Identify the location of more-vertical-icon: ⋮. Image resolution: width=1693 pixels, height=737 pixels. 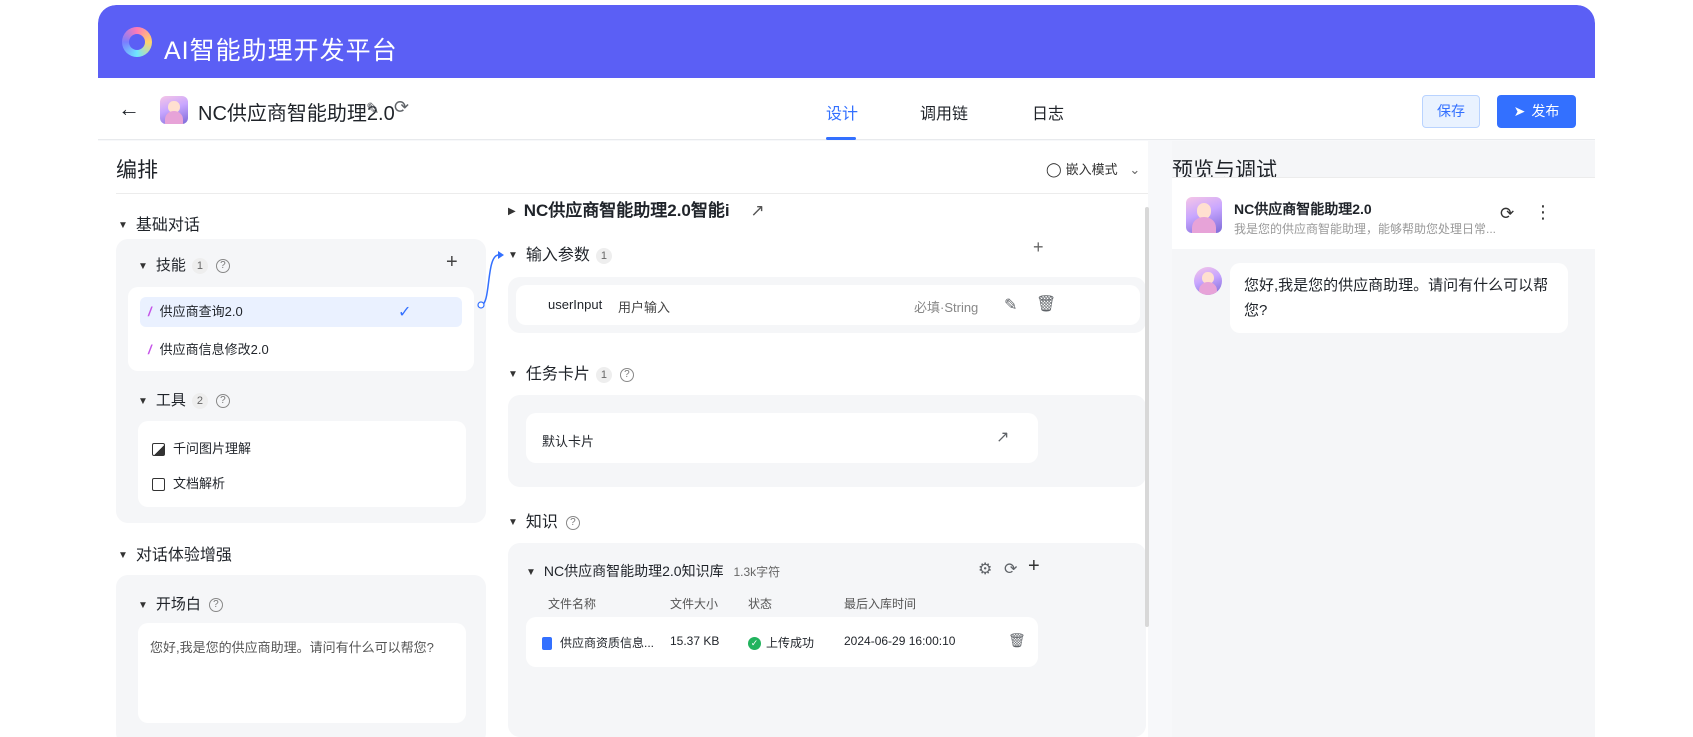
(1543, 212).